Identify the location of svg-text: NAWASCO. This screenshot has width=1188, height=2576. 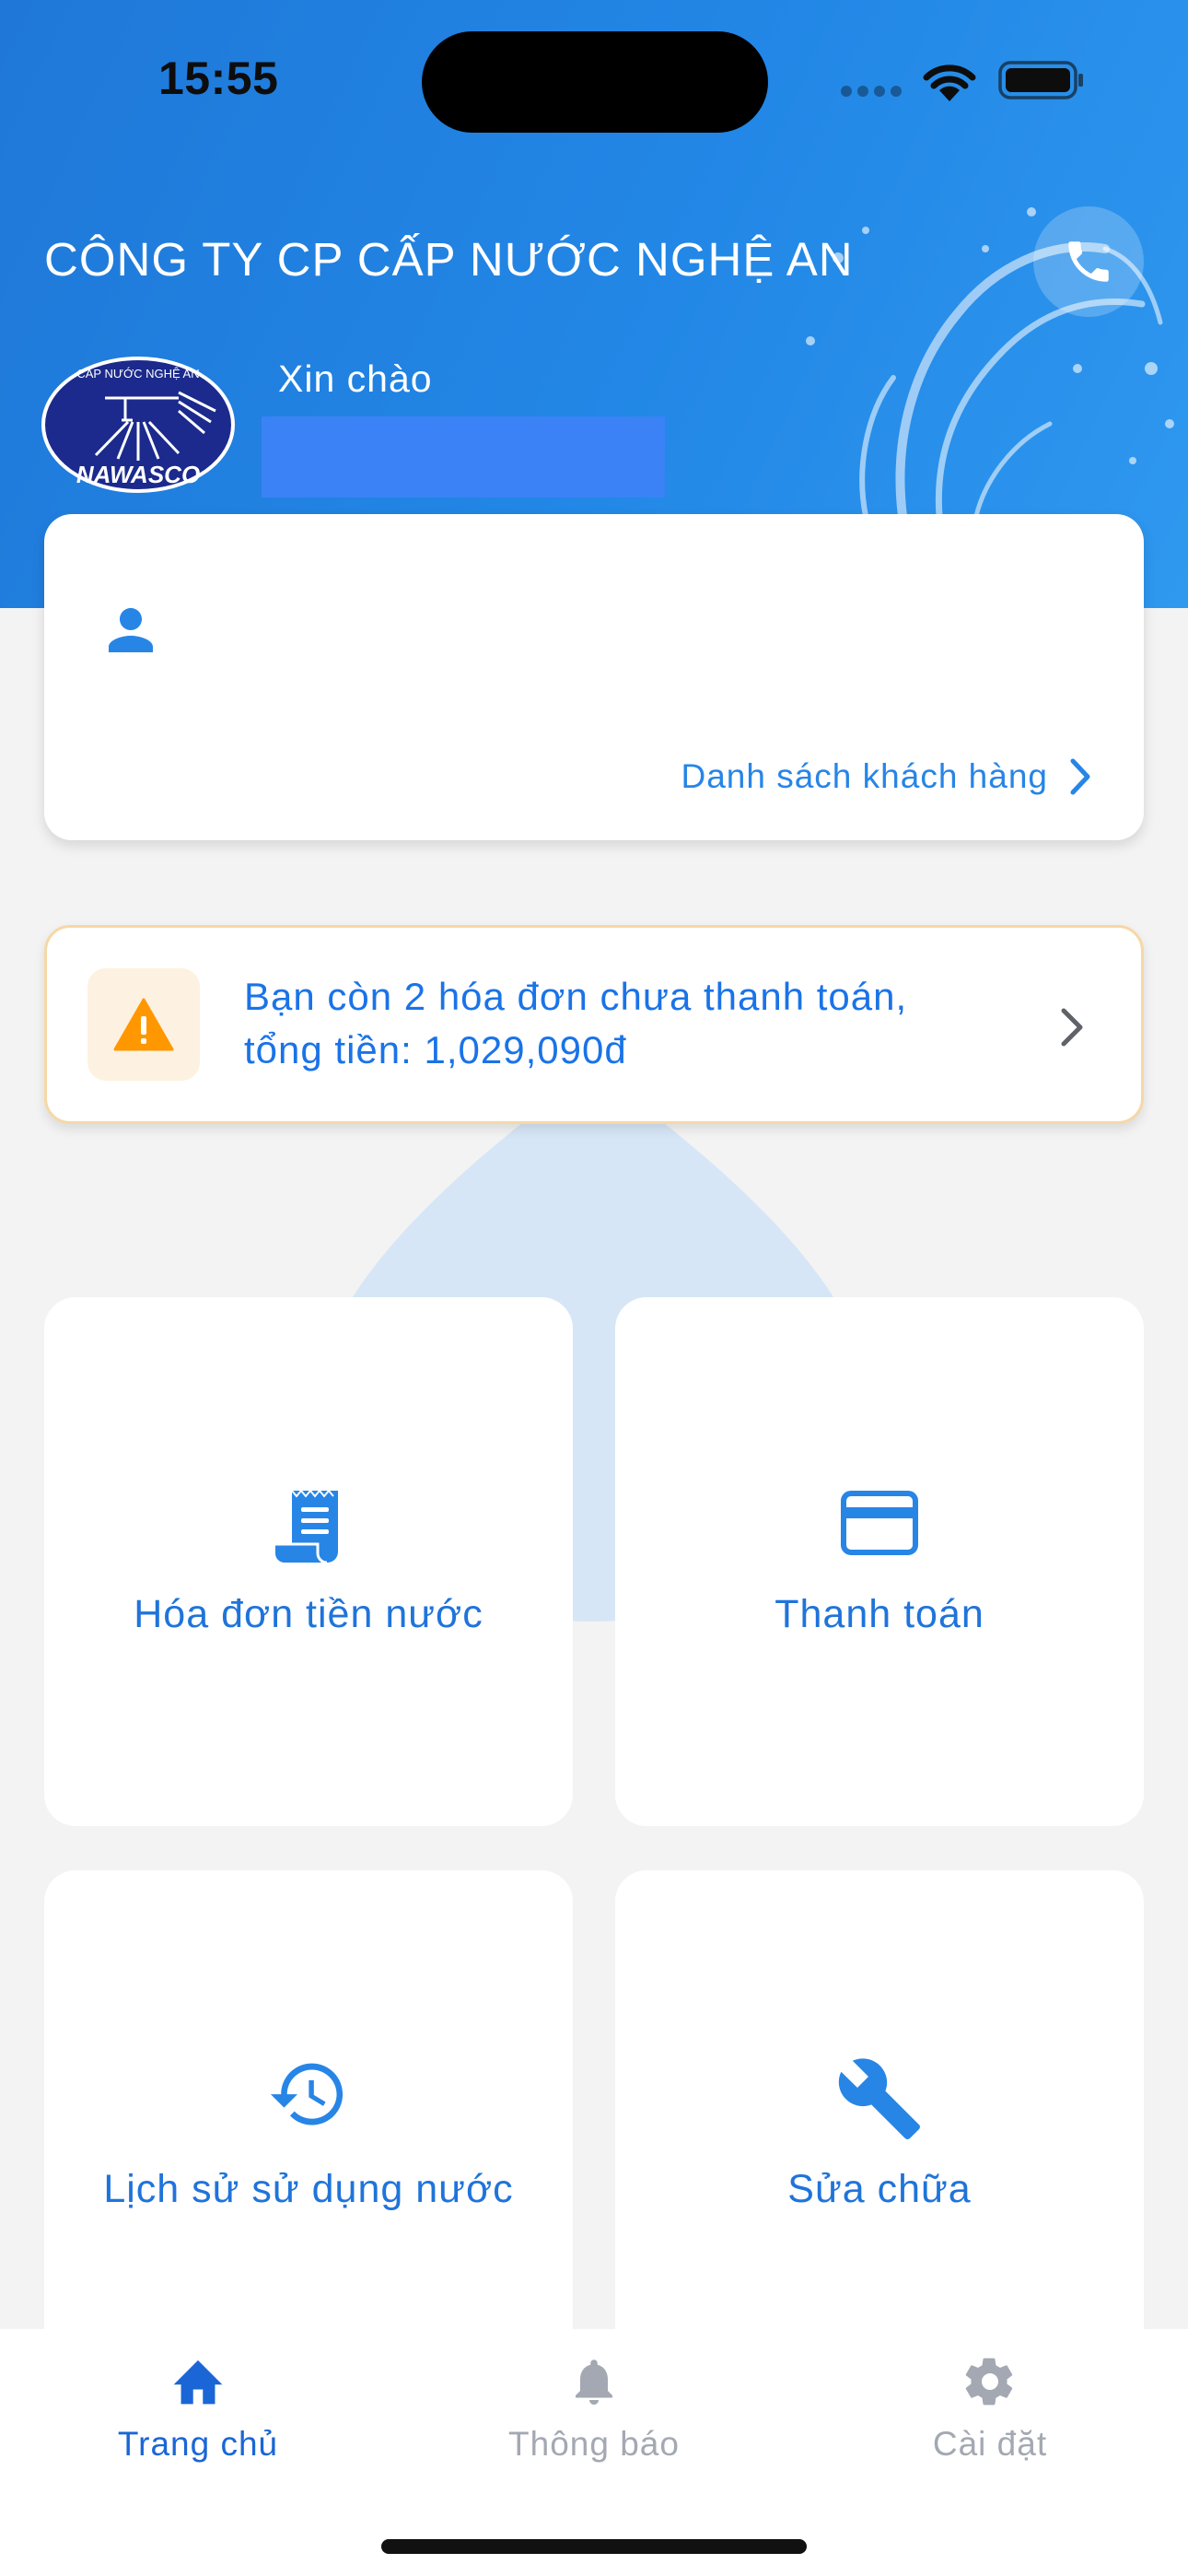
(138, 475).